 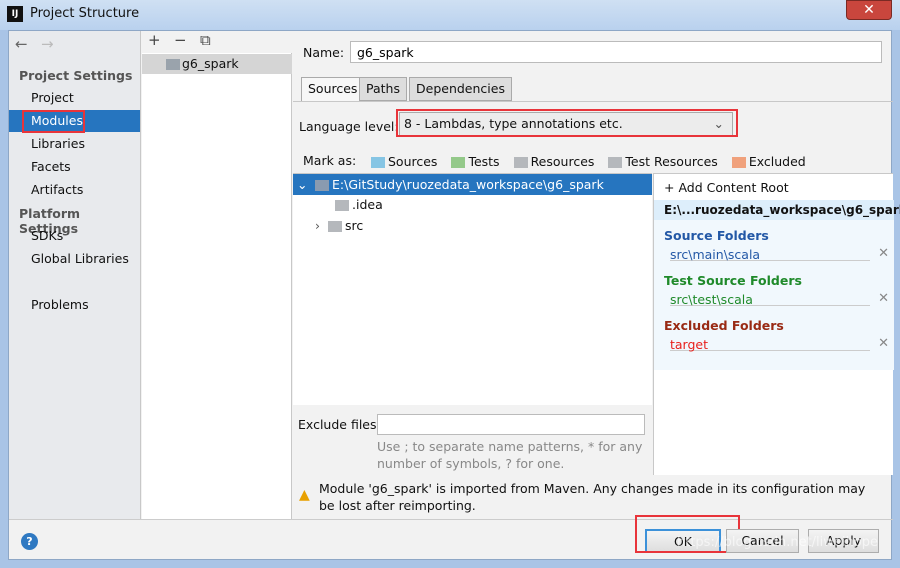 What do you see at coordinates (74, 305) in the screenshot?
I see `sidebar-item-problems: Problems` at bounding box center [74, 305].